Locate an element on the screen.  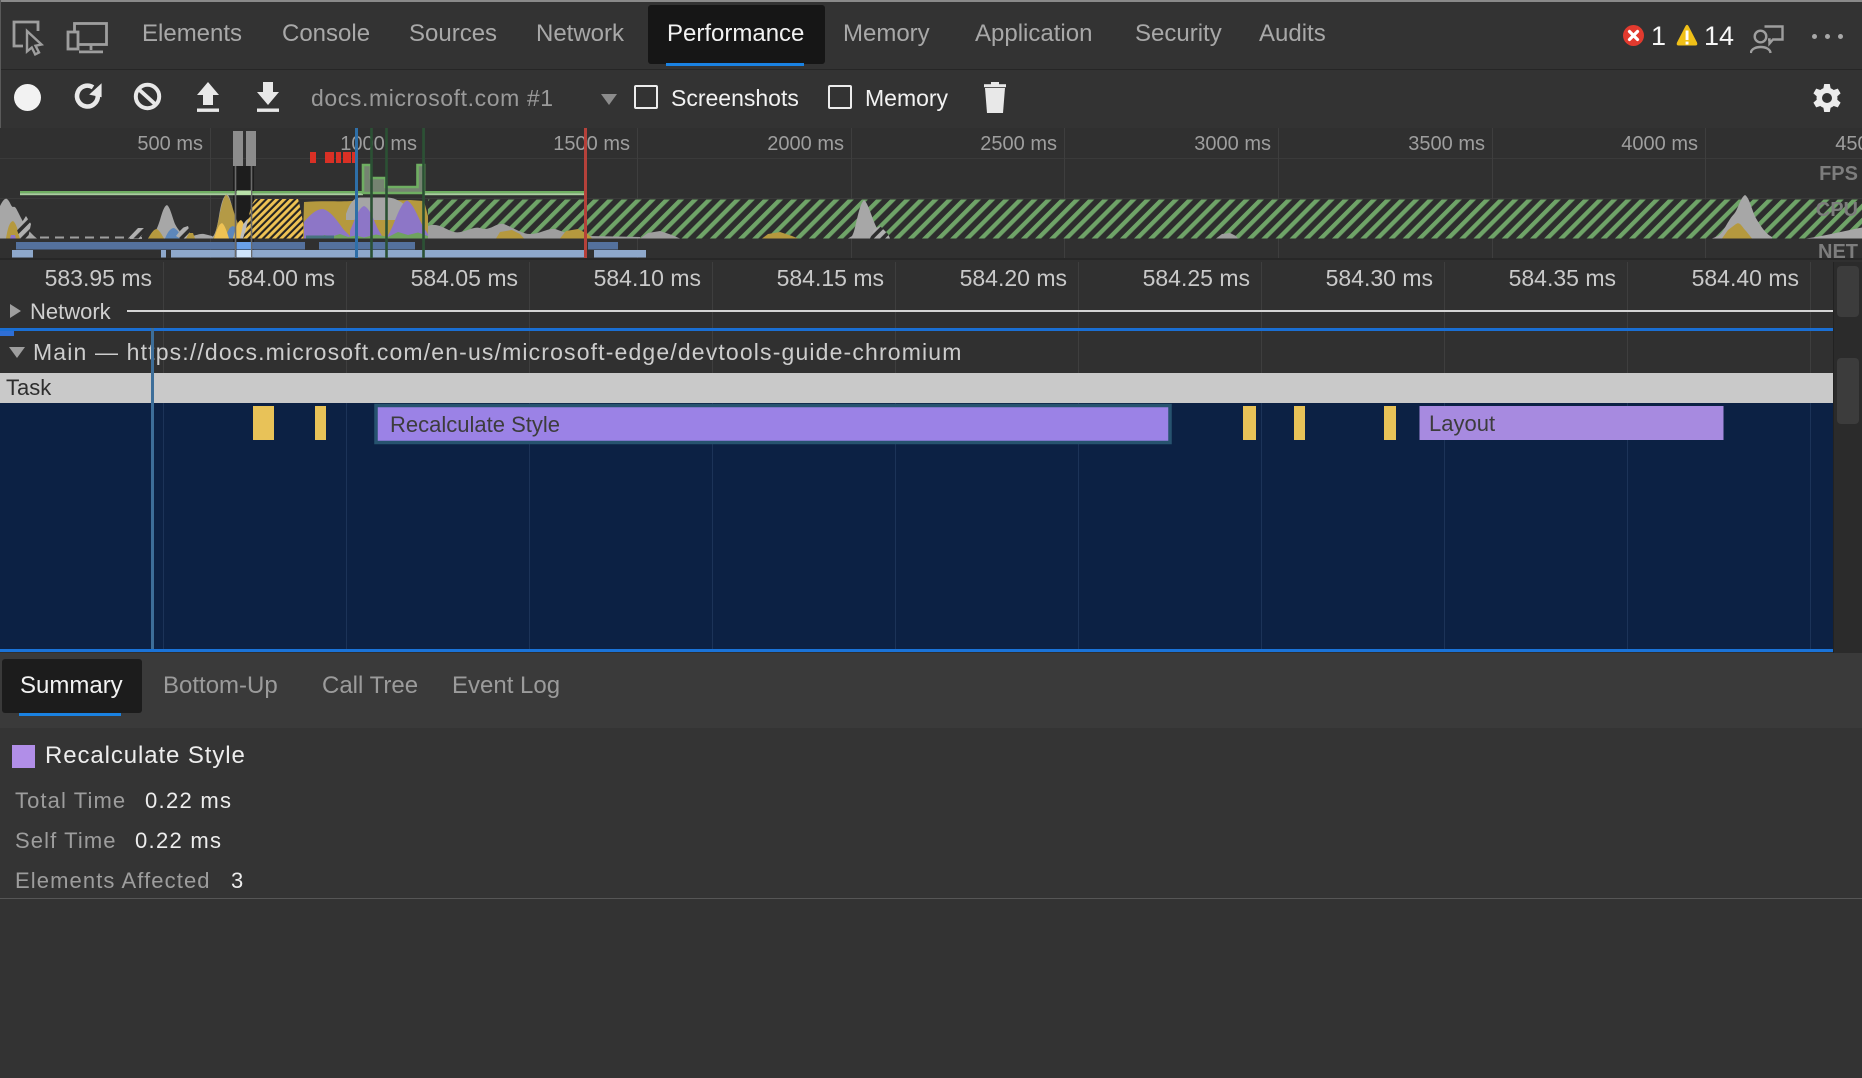
svg-text: 2500 ms is located at coordinates (1018, 144).